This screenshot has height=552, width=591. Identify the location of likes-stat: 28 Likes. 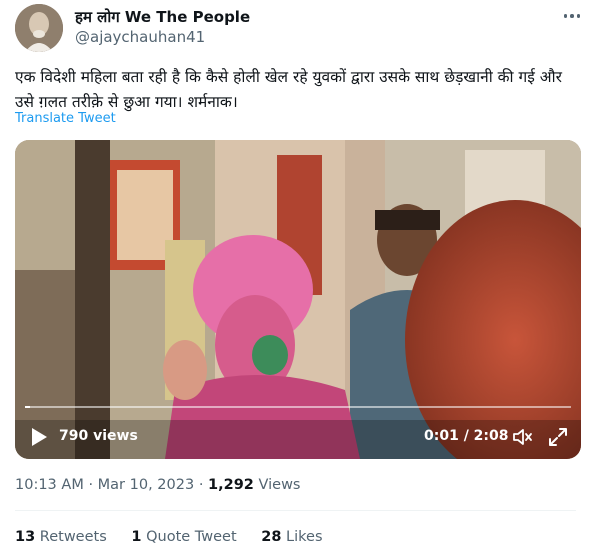
(291, 537).